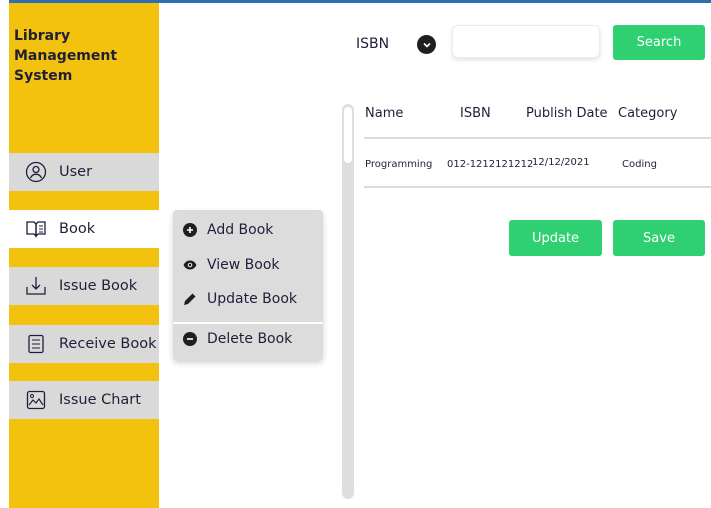 The width and height of the screenshot is (711, 508). What do you see at coordinates (252, 299) in the screenshot?
I see `menu-item-label: Update Book` at bounding box center [252, 299].